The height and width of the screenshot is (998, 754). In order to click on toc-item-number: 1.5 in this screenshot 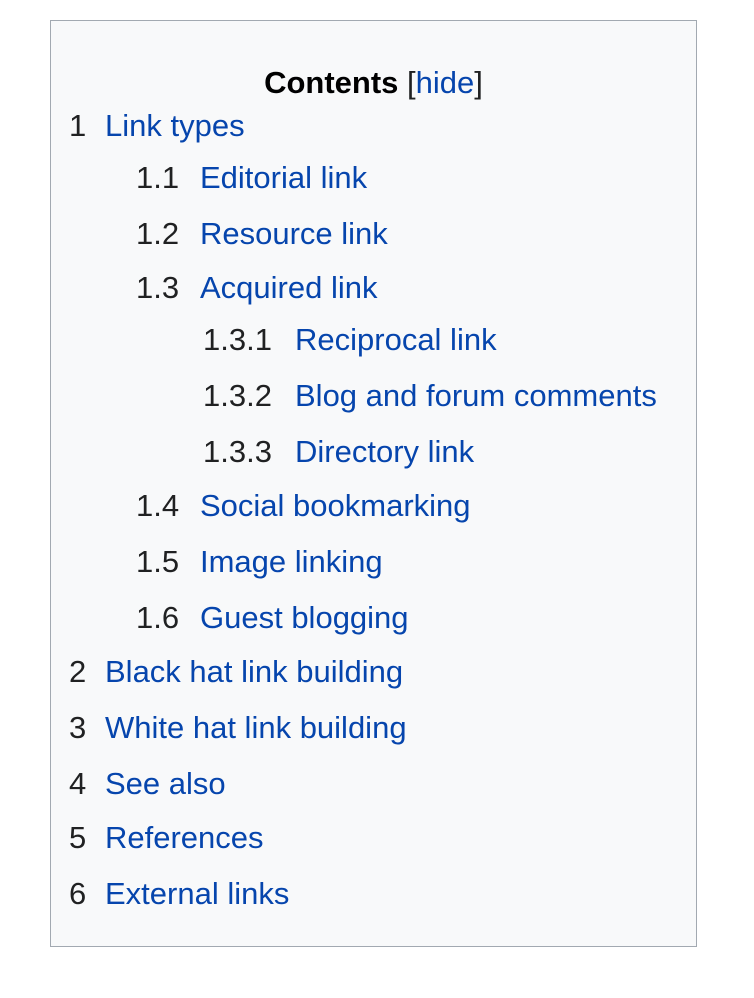, I will do `click(158, 561)`.